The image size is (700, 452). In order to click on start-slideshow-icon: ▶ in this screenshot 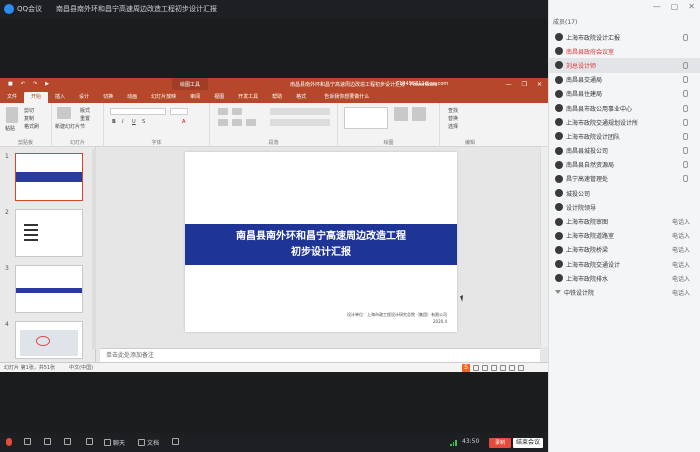, I will do `click(47, 84)`.